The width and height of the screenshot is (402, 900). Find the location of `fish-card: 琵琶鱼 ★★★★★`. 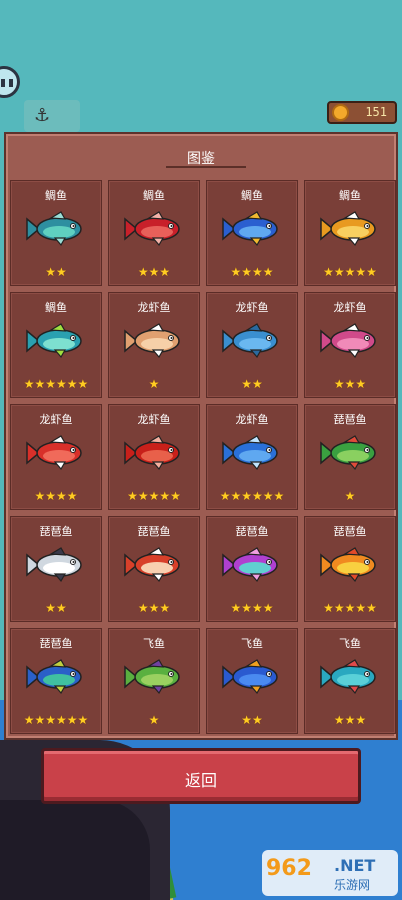

fish-card: 琵琶鱼 ★★★★★ is located at coordinates (350, 569).